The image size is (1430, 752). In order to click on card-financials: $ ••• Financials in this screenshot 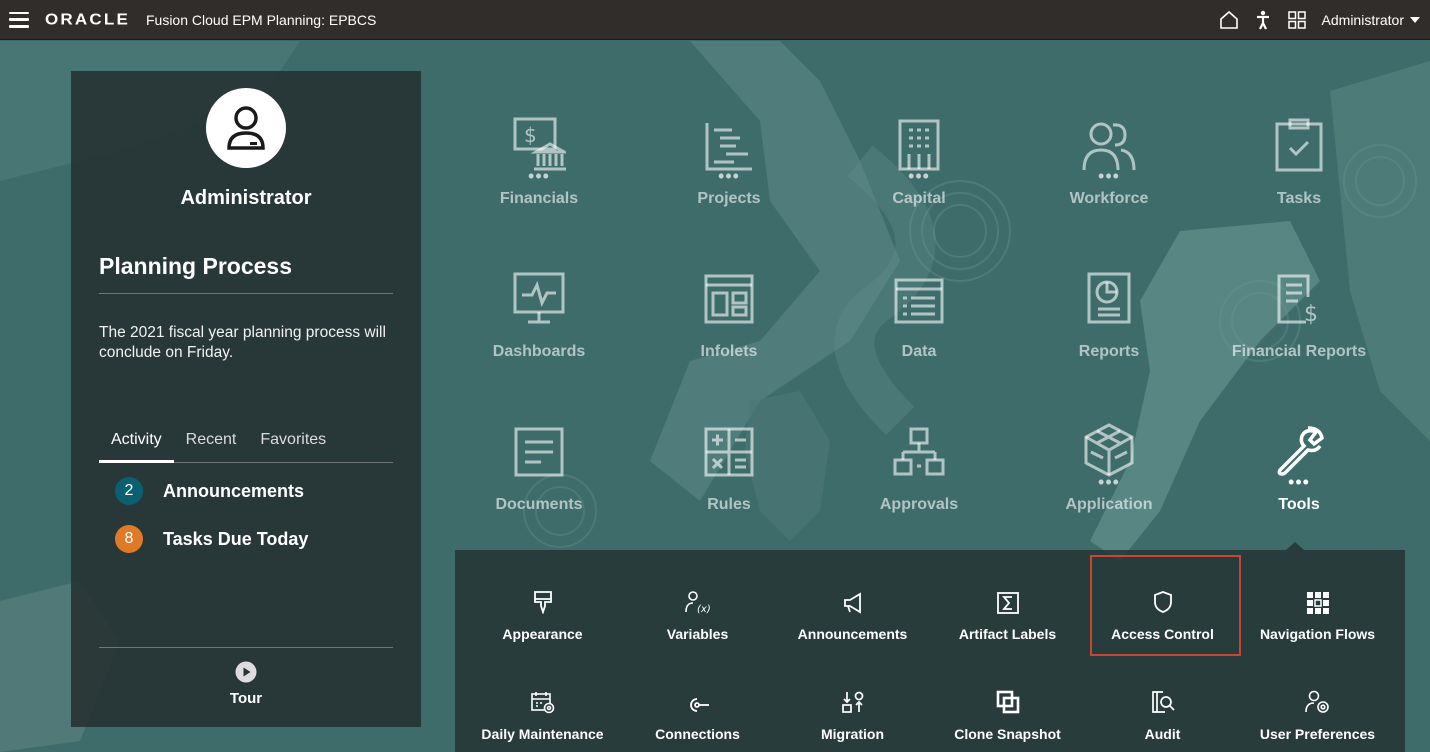, I will do `click(539, 165)`.